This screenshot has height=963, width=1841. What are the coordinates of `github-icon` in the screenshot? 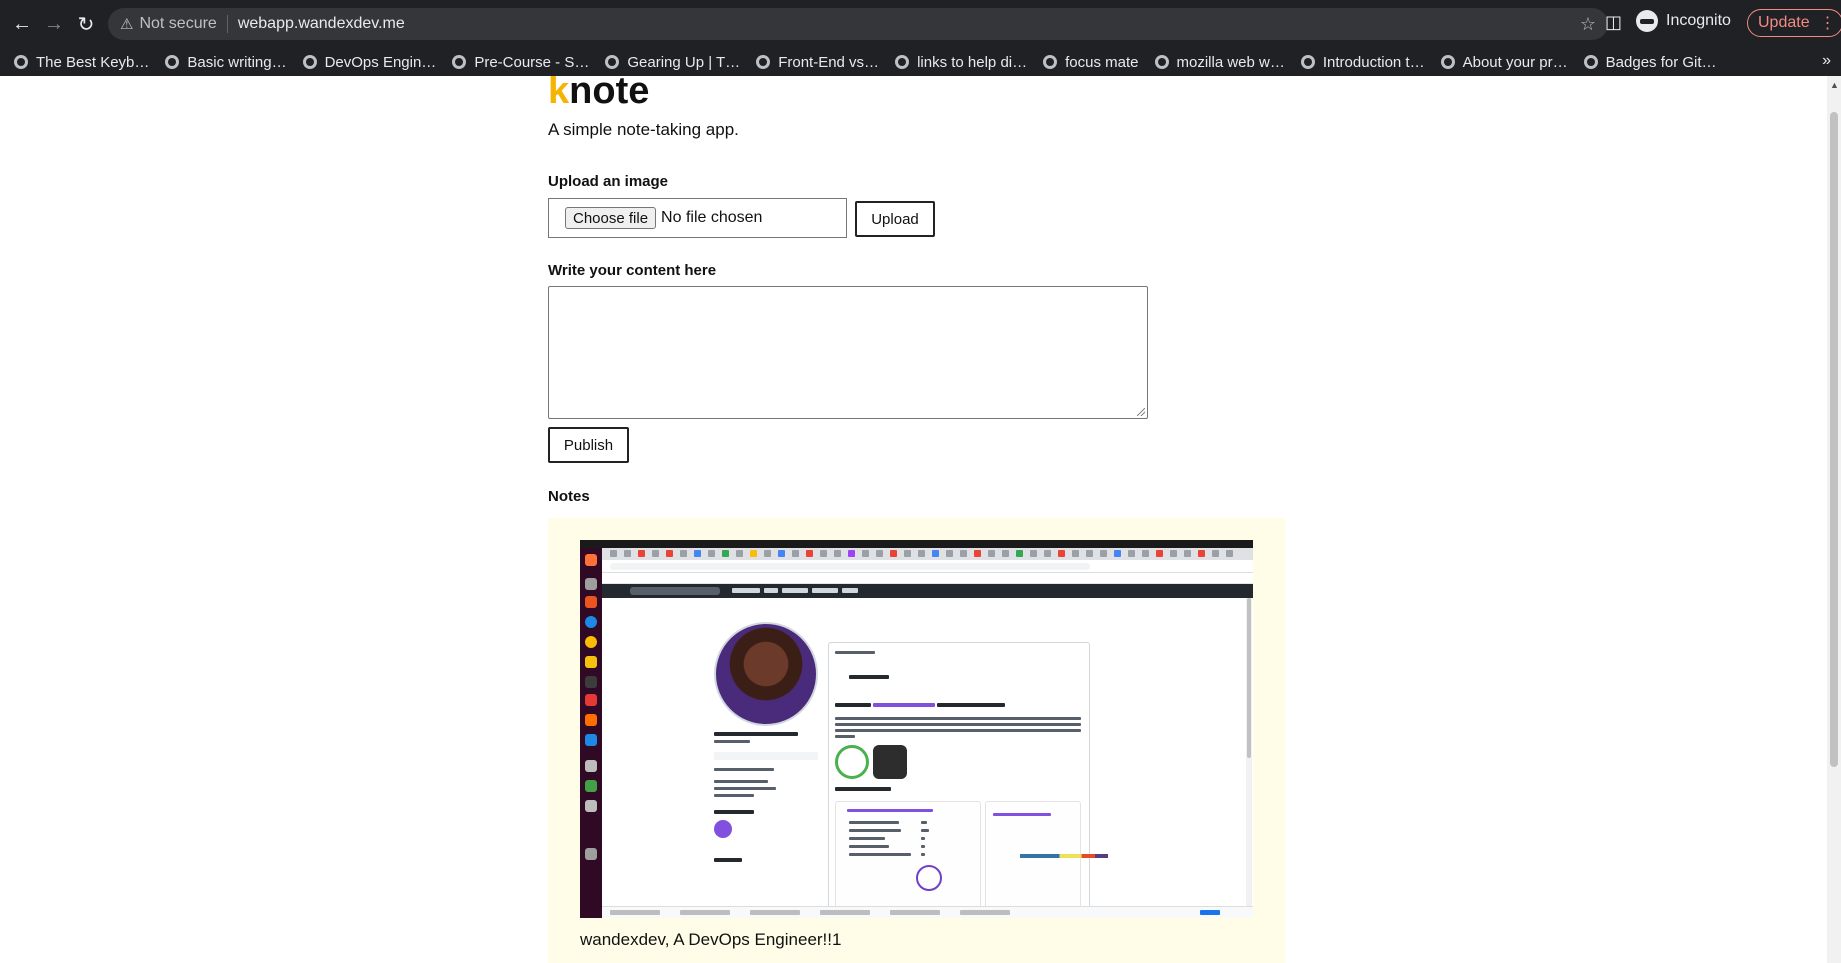 It's located at (172, 62).